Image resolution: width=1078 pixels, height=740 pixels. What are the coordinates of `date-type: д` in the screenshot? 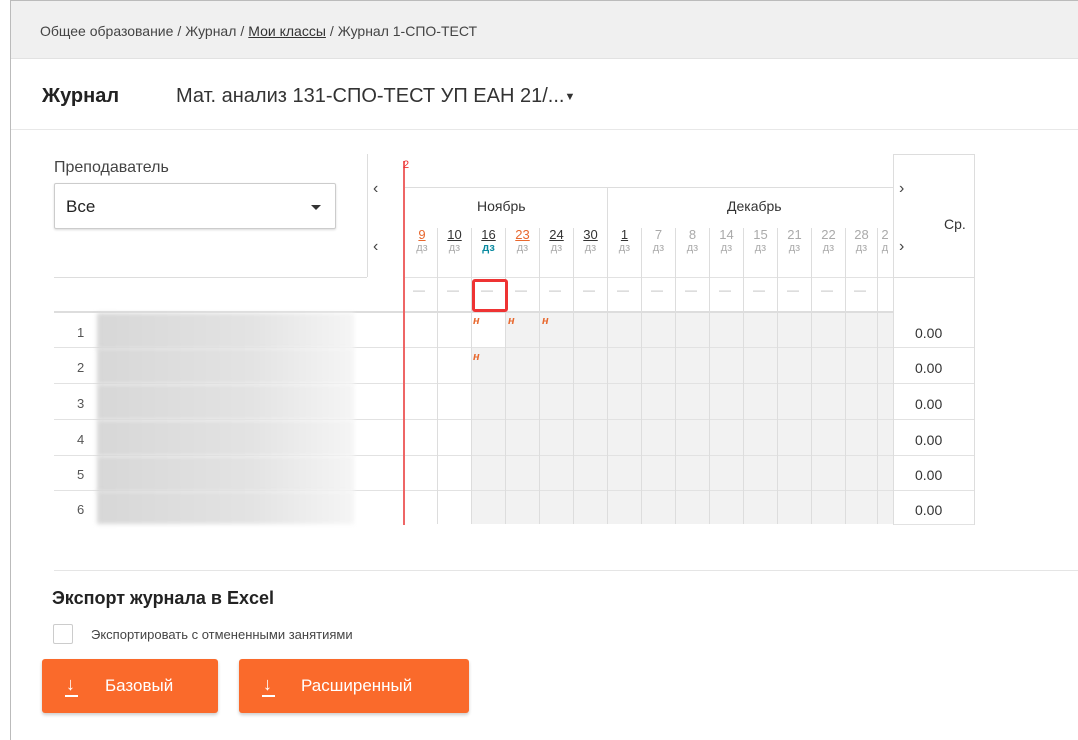 It's located at (885, 248).